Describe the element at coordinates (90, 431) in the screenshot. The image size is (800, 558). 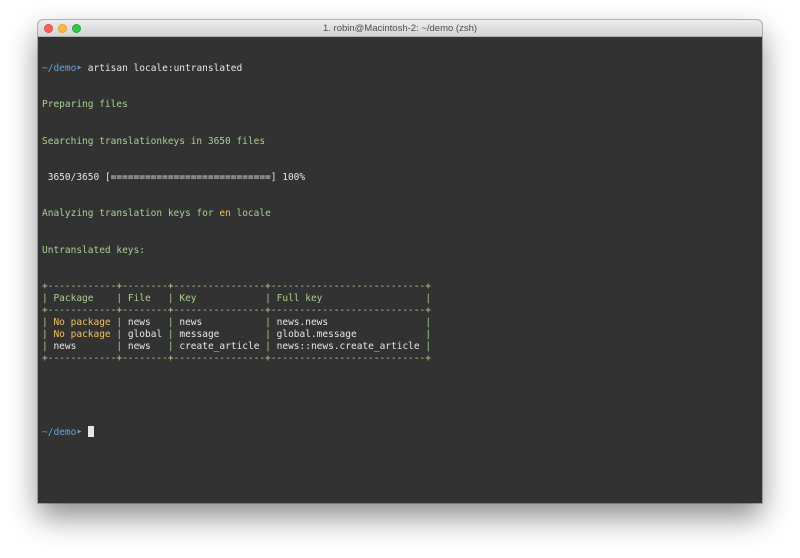
I see `text-cursor` at that location.